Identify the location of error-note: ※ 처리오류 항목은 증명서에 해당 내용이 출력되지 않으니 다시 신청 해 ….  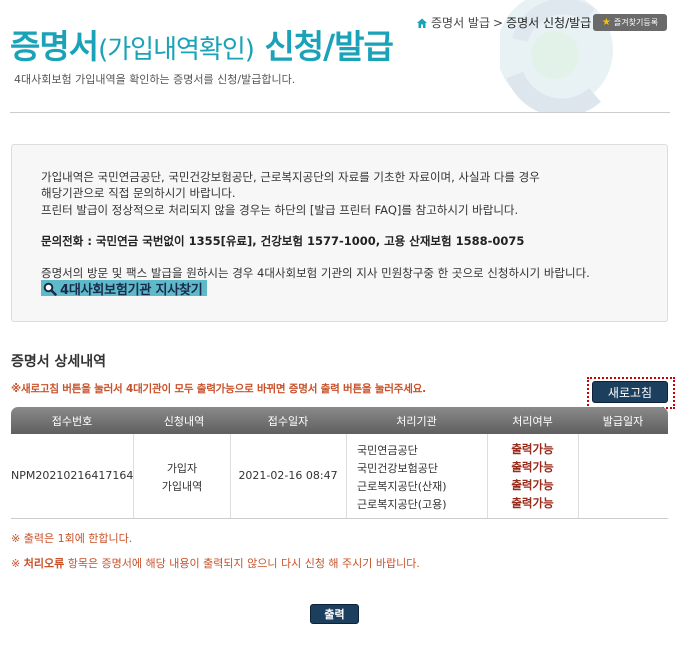
(215, 563).